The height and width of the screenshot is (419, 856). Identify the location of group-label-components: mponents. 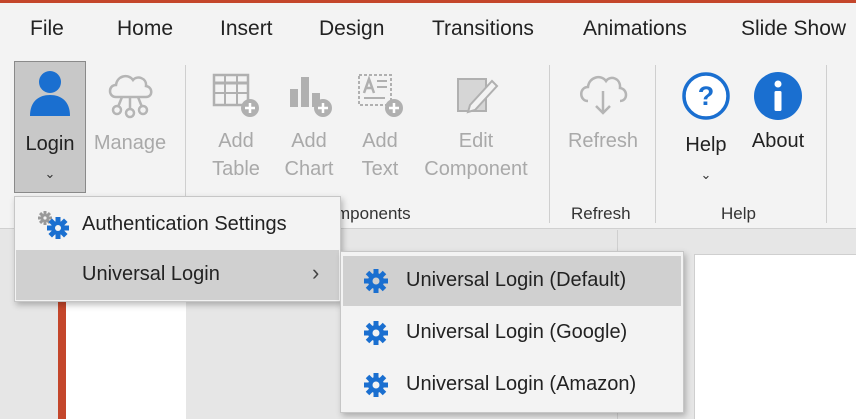
(373, 213).